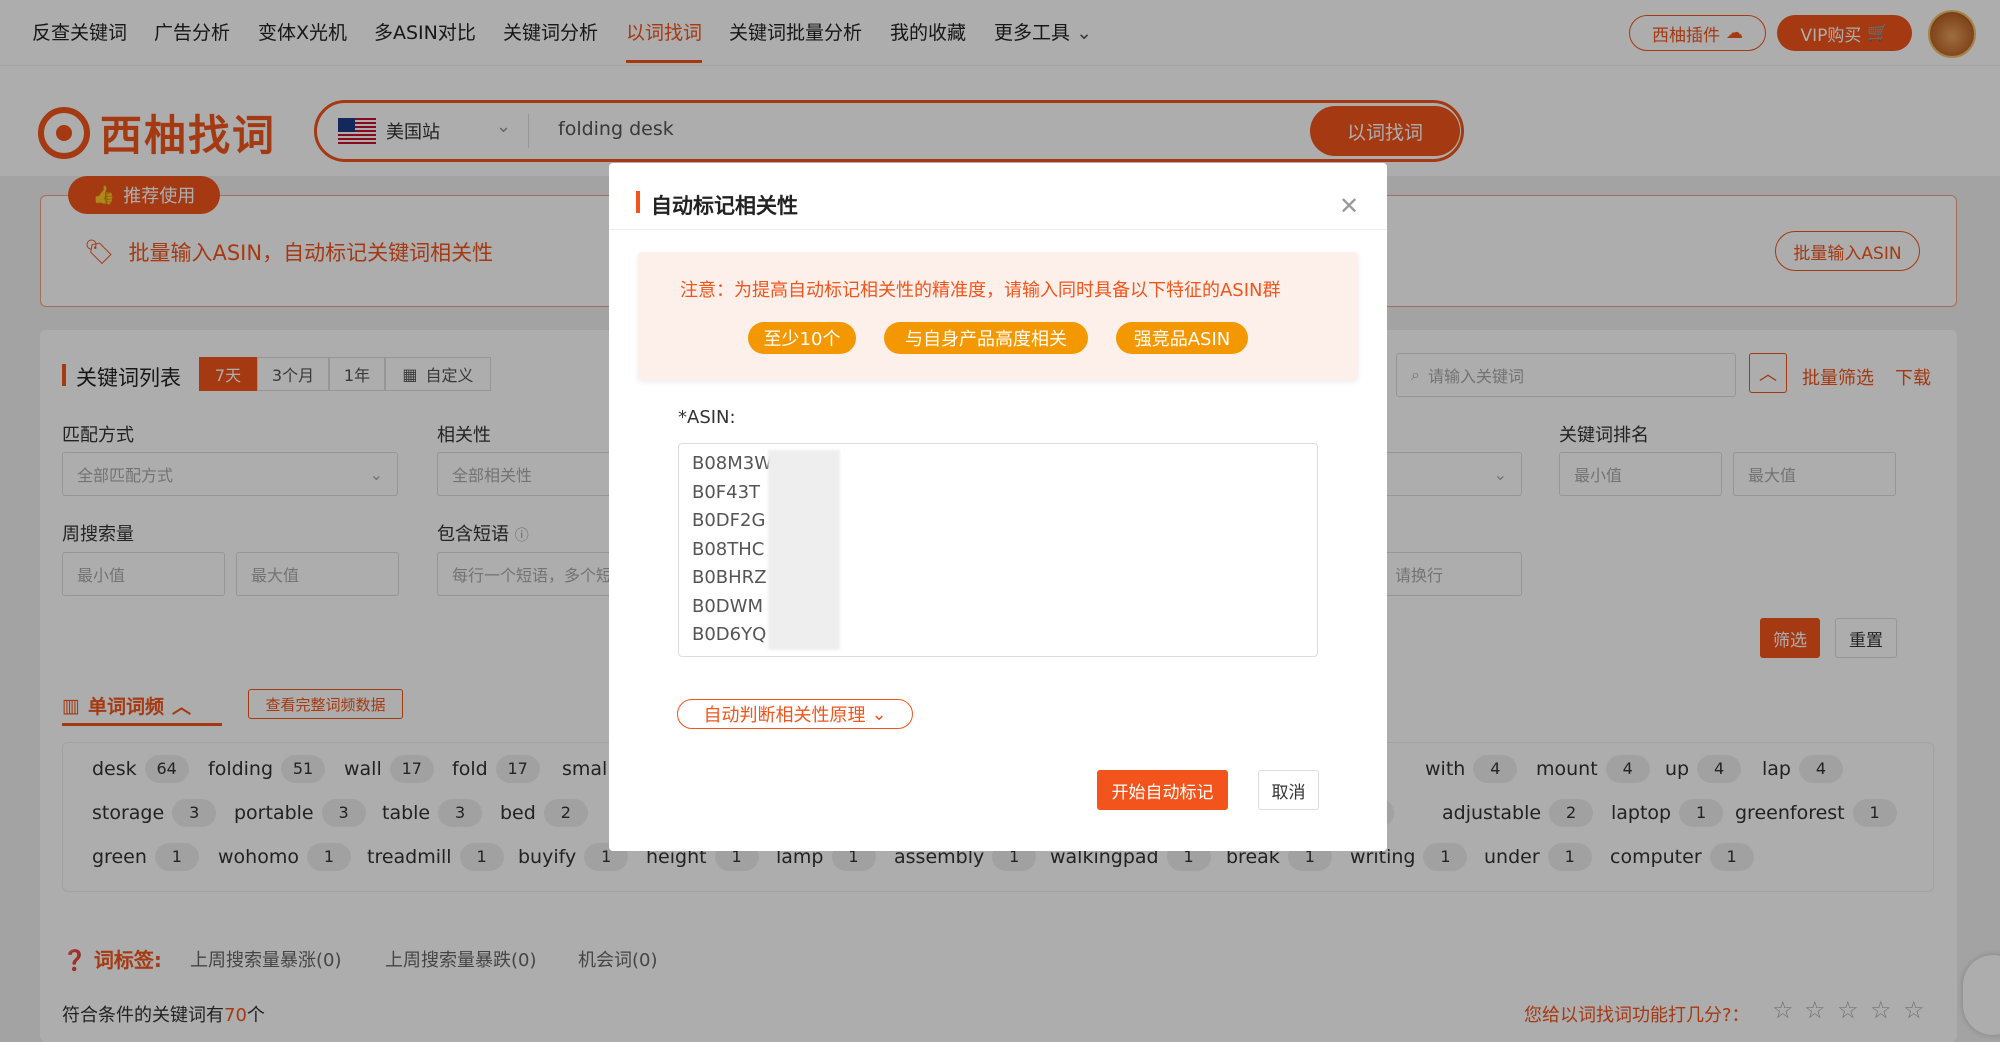  What do you see at coordinates (729, 520) in the screenshot?
I see `asin-line: B0DF2G` at bounding box center [729, 520].